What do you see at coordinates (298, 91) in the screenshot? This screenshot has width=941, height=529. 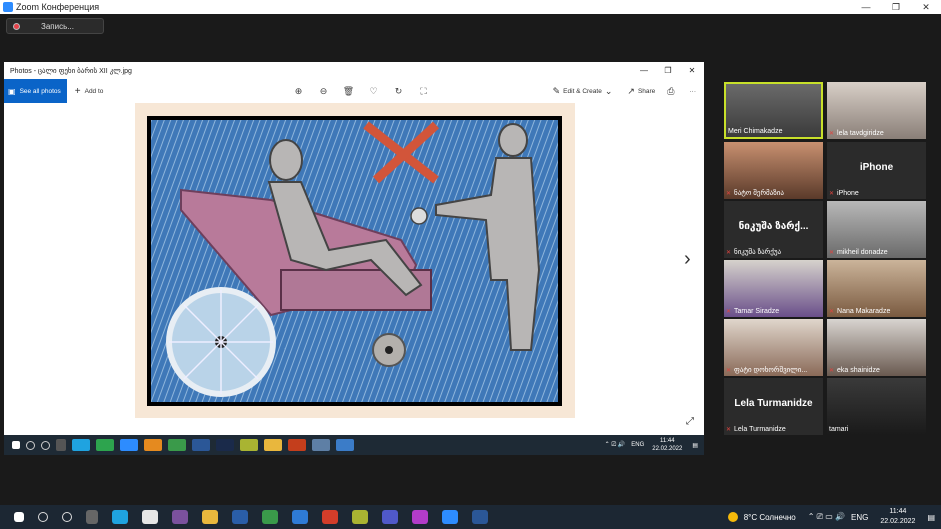 I see `zoom-in-icon: ⊕` at bounding box center [298, 91].